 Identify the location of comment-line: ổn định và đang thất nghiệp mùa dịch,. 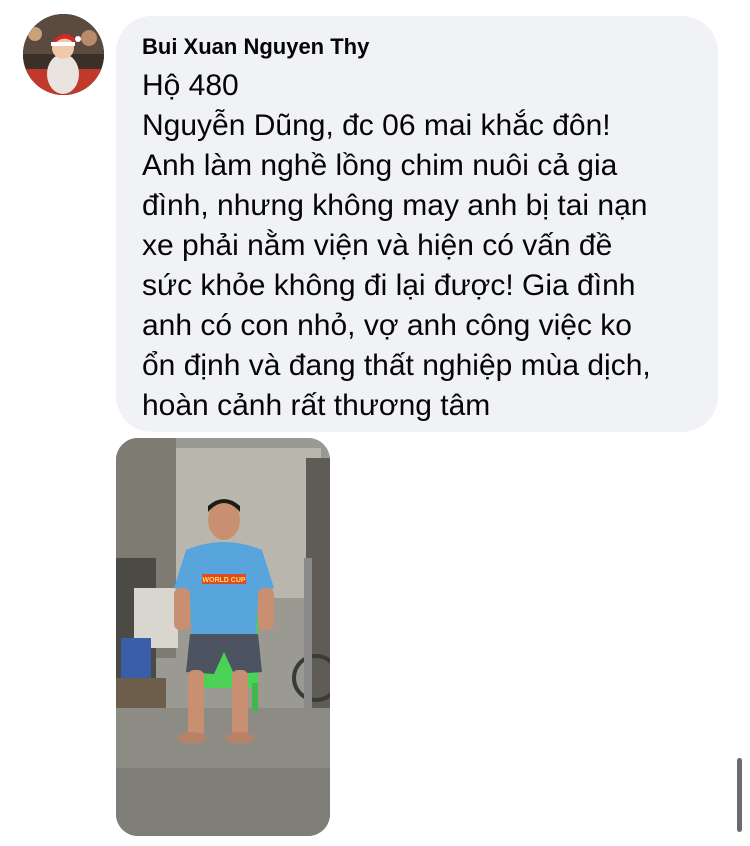
(396, 365).